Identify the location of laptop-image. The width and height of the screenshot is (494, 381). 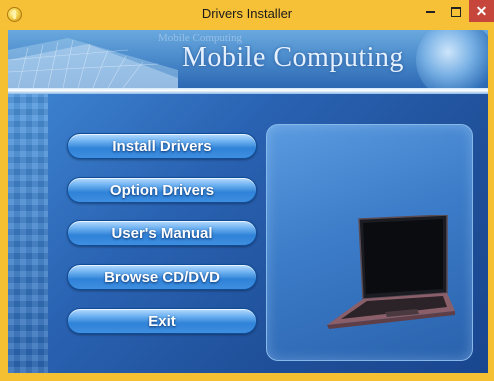
(391, 272).